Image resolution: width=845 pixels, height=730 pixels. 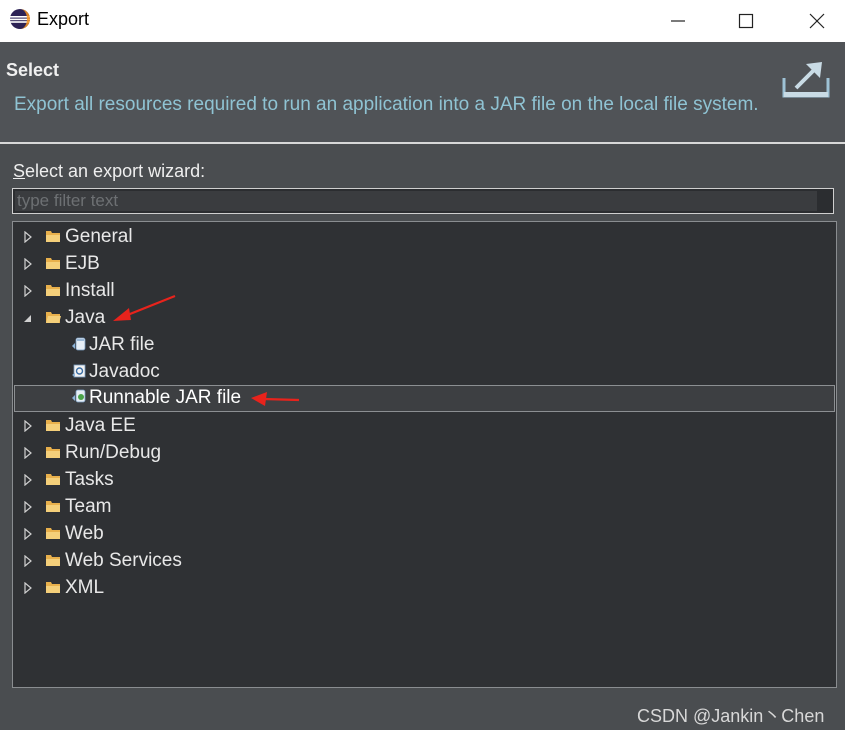 What do you see at coordinates (85, 317) in the screenshot?
I see `tree-item-label: Java` at bounding box center [85, 317].